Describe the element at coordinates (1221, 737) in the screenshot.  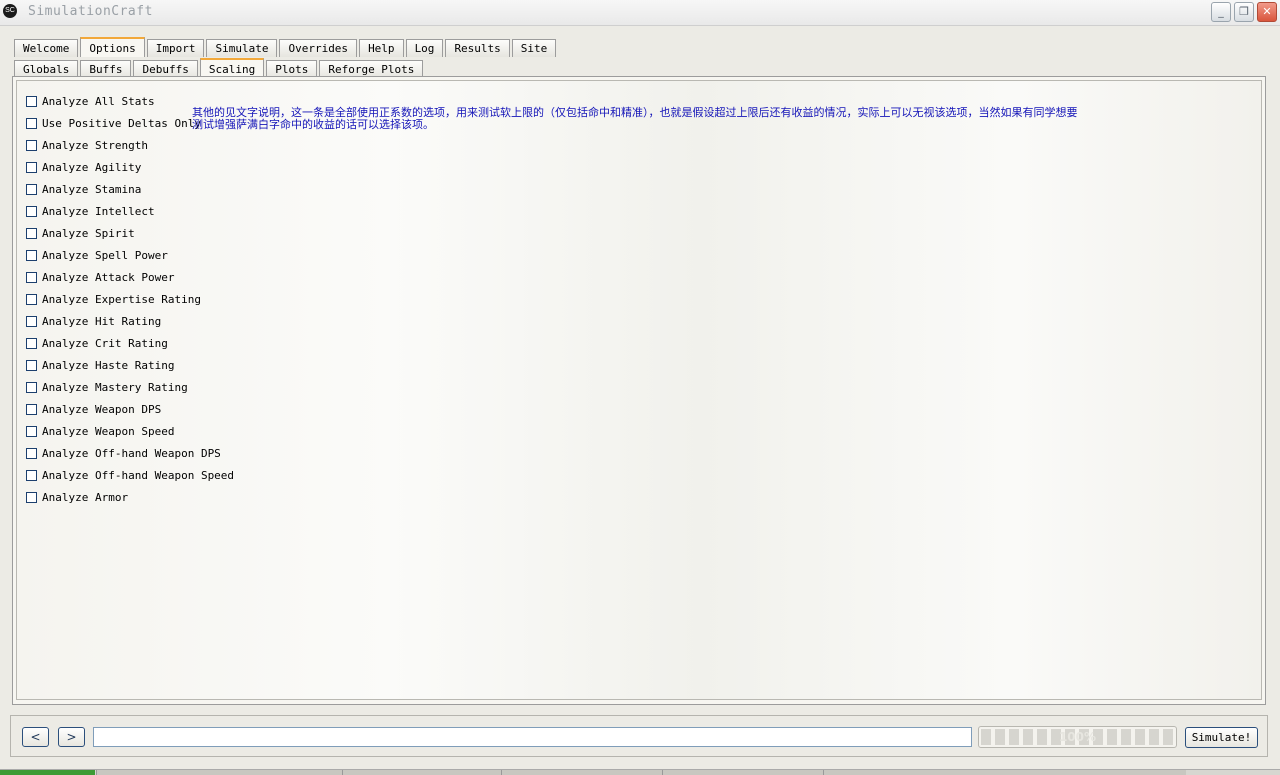
I see `simulate-button: Simulate!` at that location.